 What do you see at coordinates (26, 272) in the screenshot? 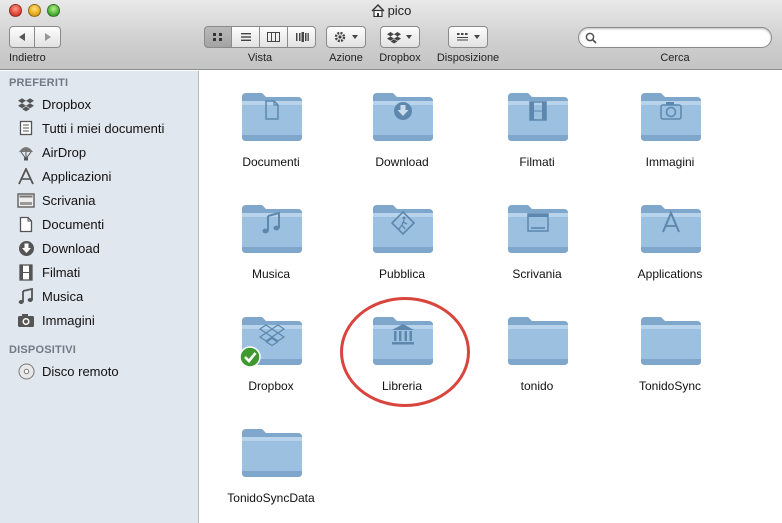
I see `film-icon` at bounding box center [26, 272].